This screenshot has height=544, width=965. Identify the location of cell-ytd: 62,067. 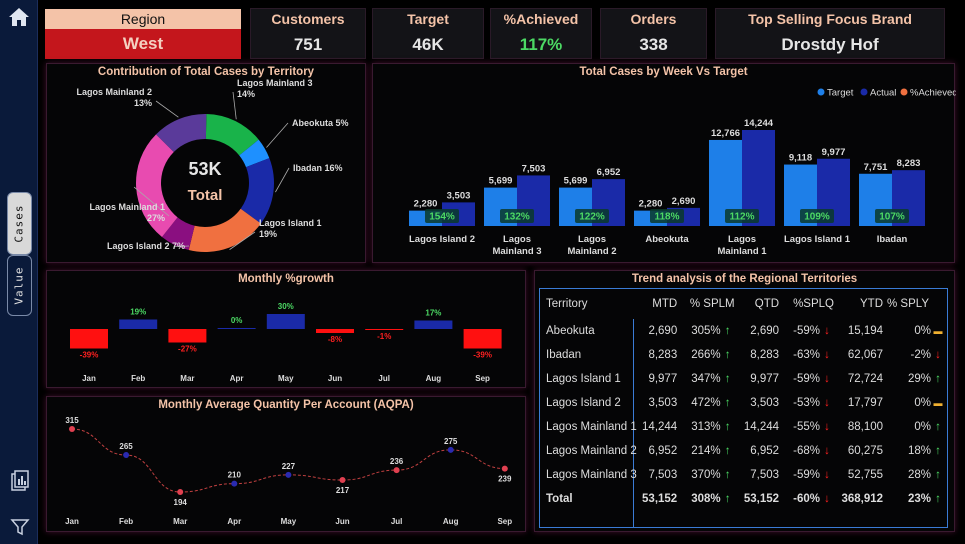
(865, 355).